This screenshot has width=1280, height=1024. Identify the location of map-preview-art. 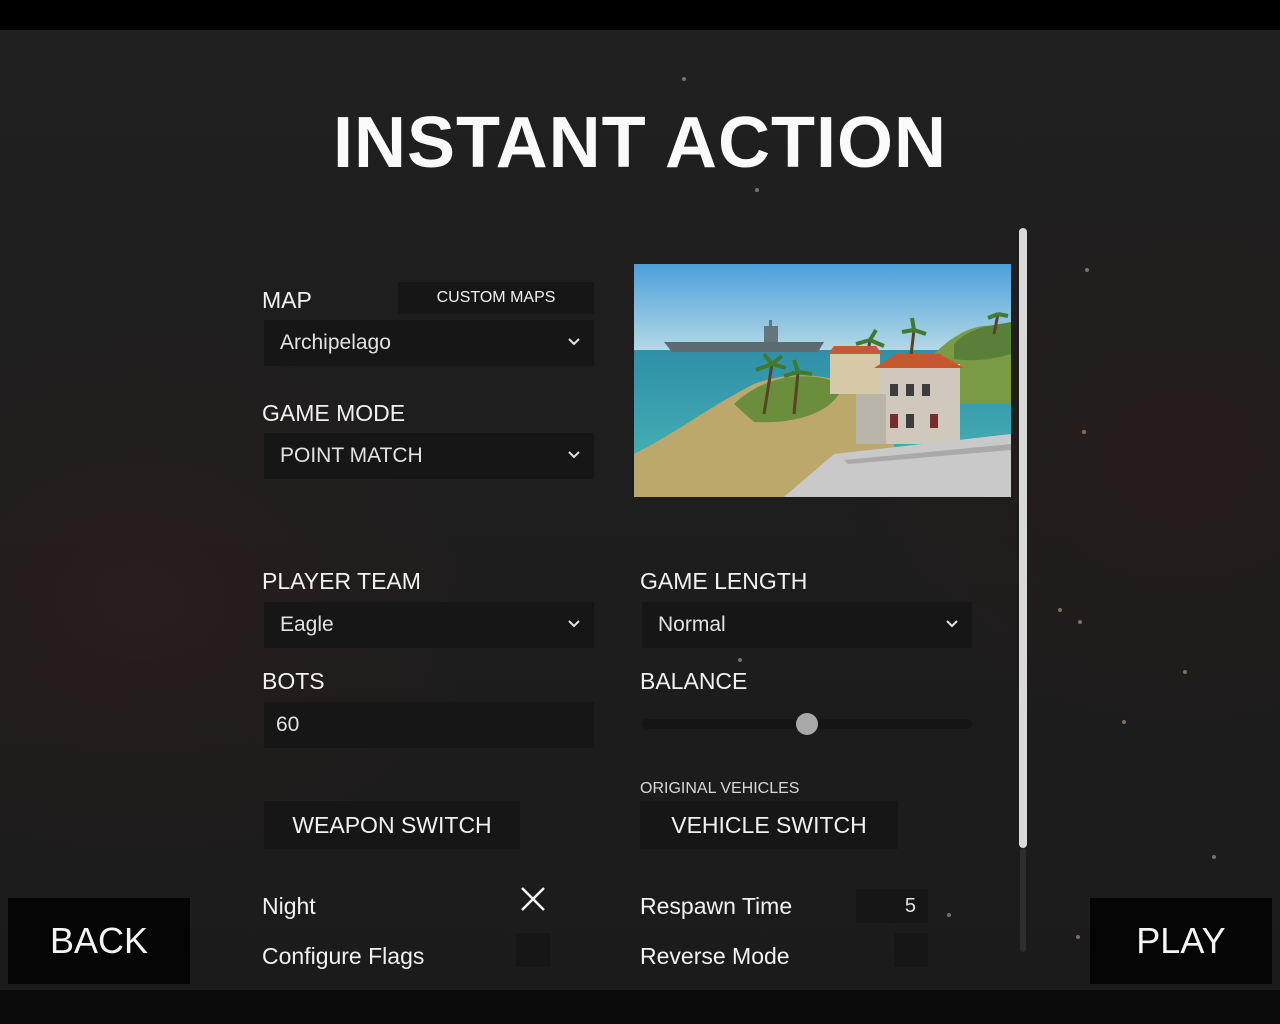
(822, 380).